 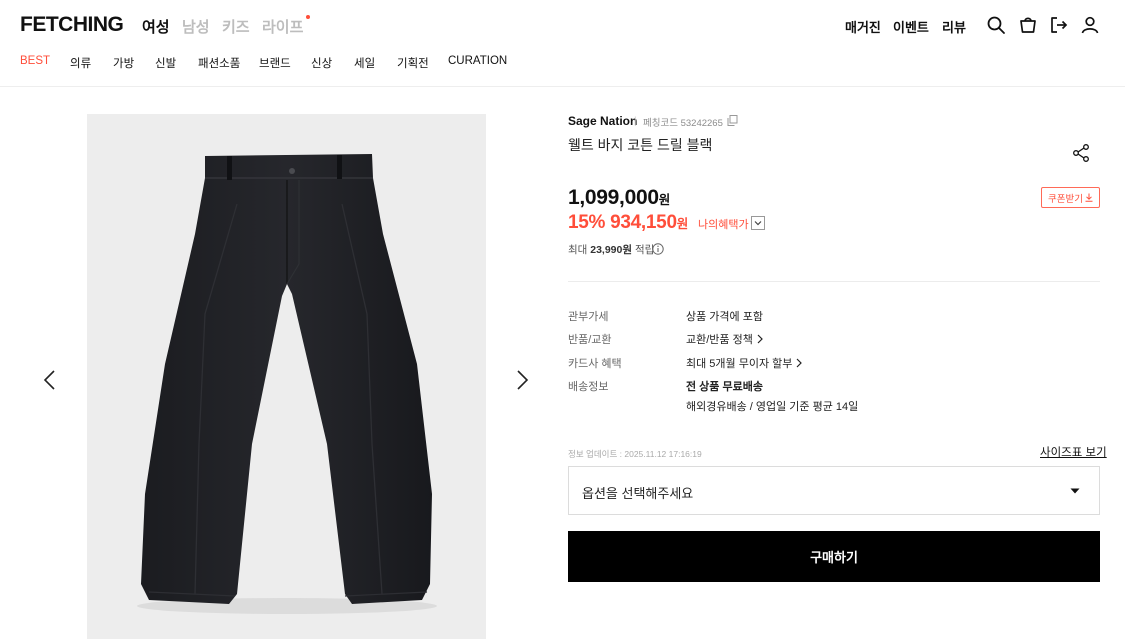 I want to click on copy-icon, so click(x=732, y=120).